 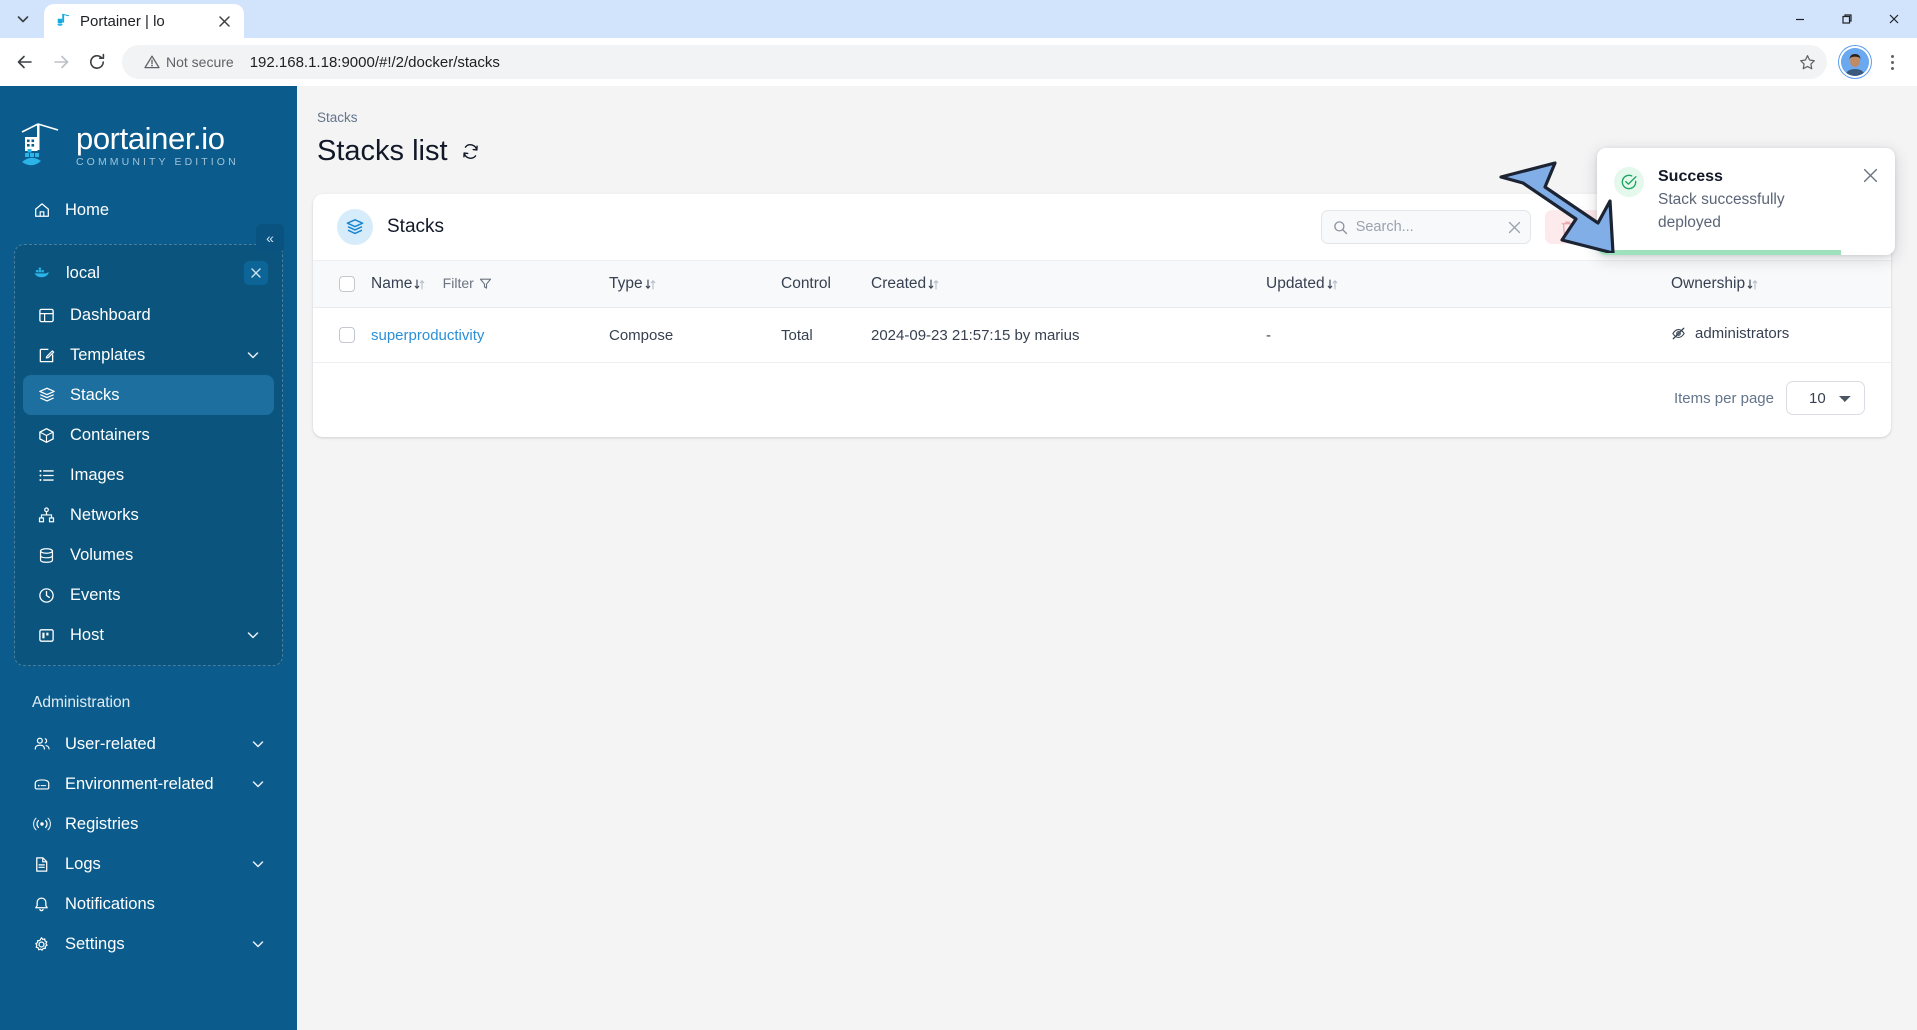 What do you see at coordinates (139, 783) in the screenshot?
I see `sidebar-item-label: Environment-related` at bounding box center [139, 783].